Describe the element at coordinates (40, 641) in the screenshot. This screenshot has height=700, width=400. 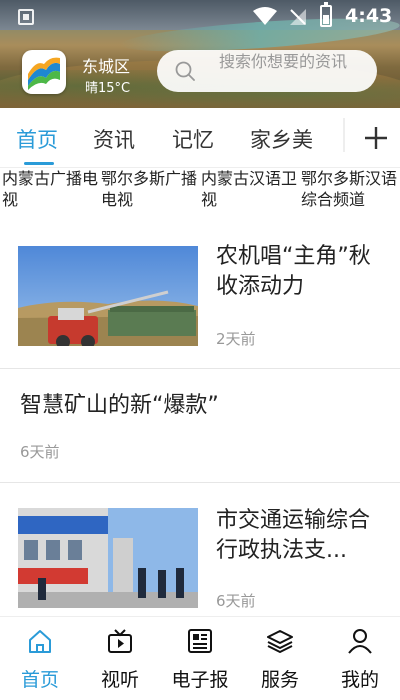
I see `home-icon` at that location.